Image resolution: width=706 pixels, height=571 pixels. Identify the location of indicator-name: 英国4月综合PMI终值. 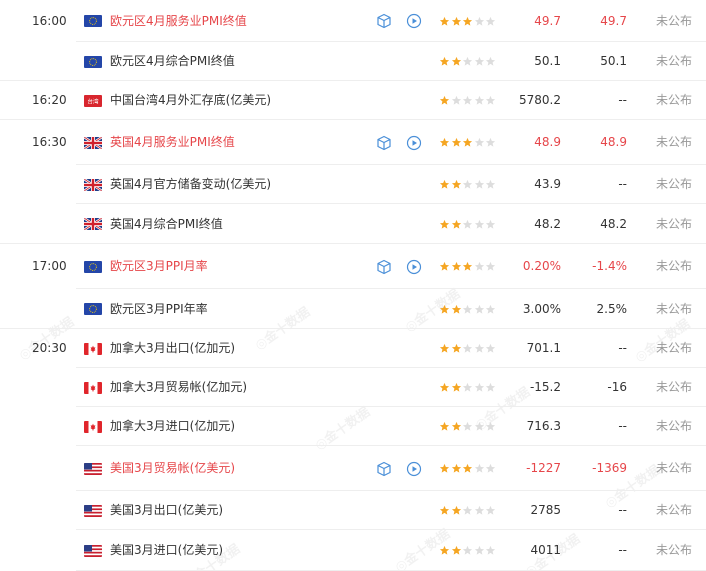
(166, 224).